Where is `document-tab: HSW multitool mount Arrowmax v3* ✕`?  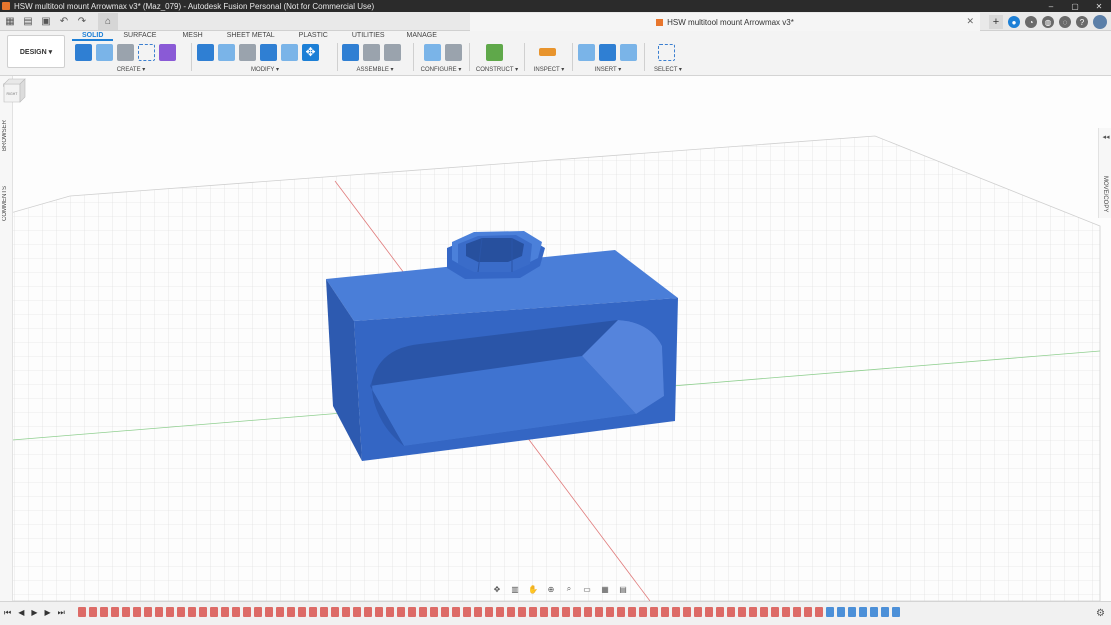
document-tab: HSW multitool mount Arrowmax v3* ✕ is located at coordinates (725, 22).